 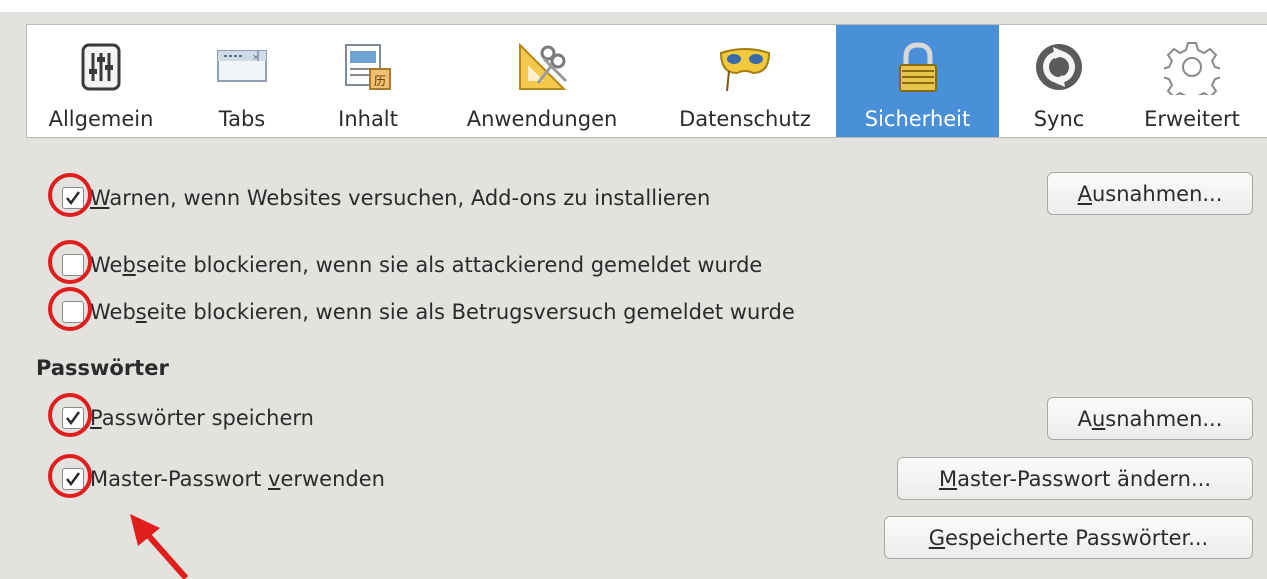 I want to click on tab-label: Sync, so click(x=1059, y=119).